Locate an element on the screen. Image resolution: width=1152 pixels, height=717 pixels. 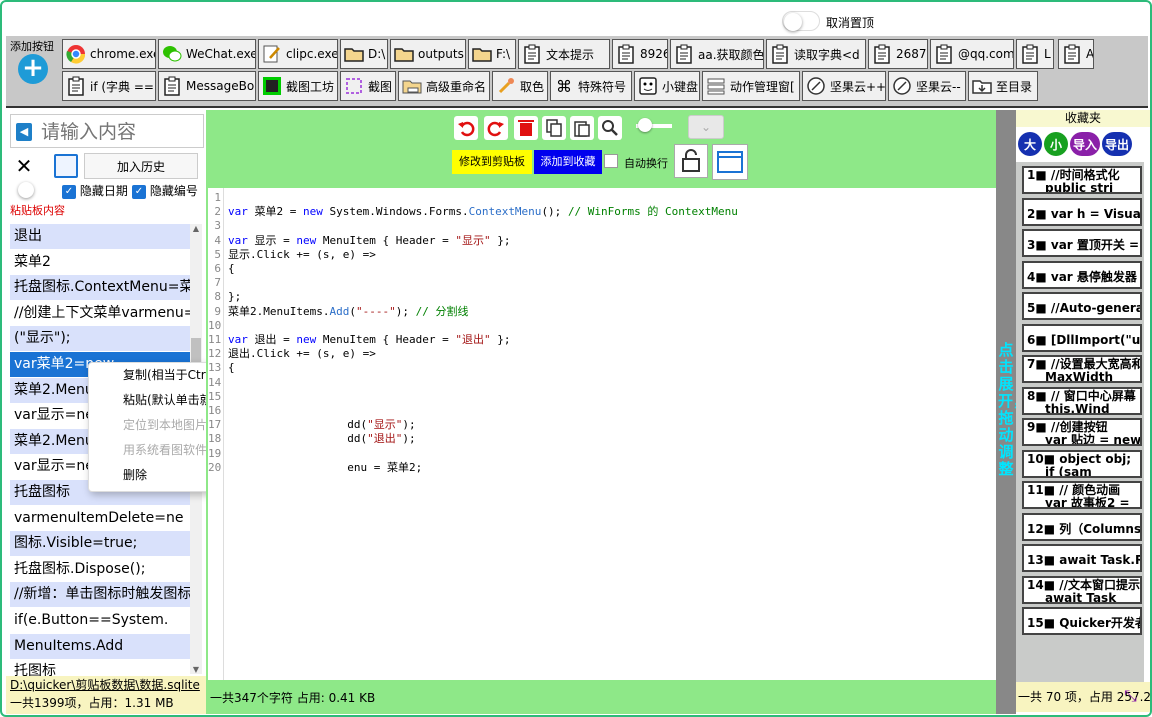
close-button: 关闭 is located at coordinates (1125, 21).